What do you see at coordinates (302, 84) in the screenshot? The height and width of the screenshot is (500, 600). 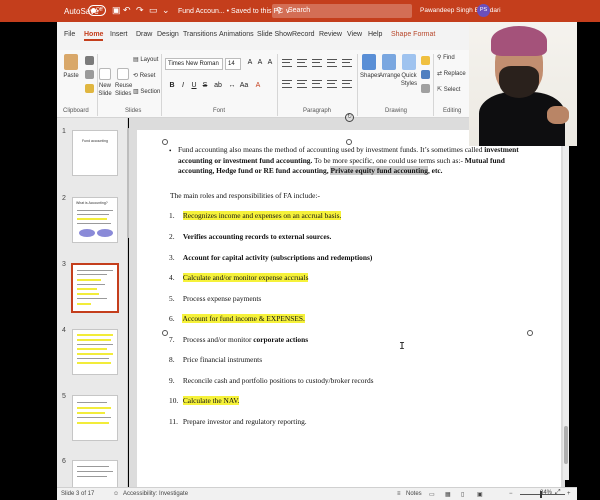 I see `align-center-icon` at bounding box center [302, 84].